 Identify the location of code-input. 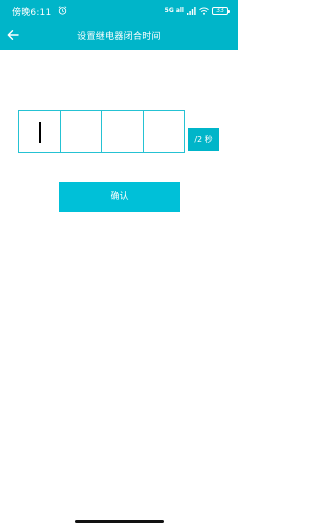
(101, 131).